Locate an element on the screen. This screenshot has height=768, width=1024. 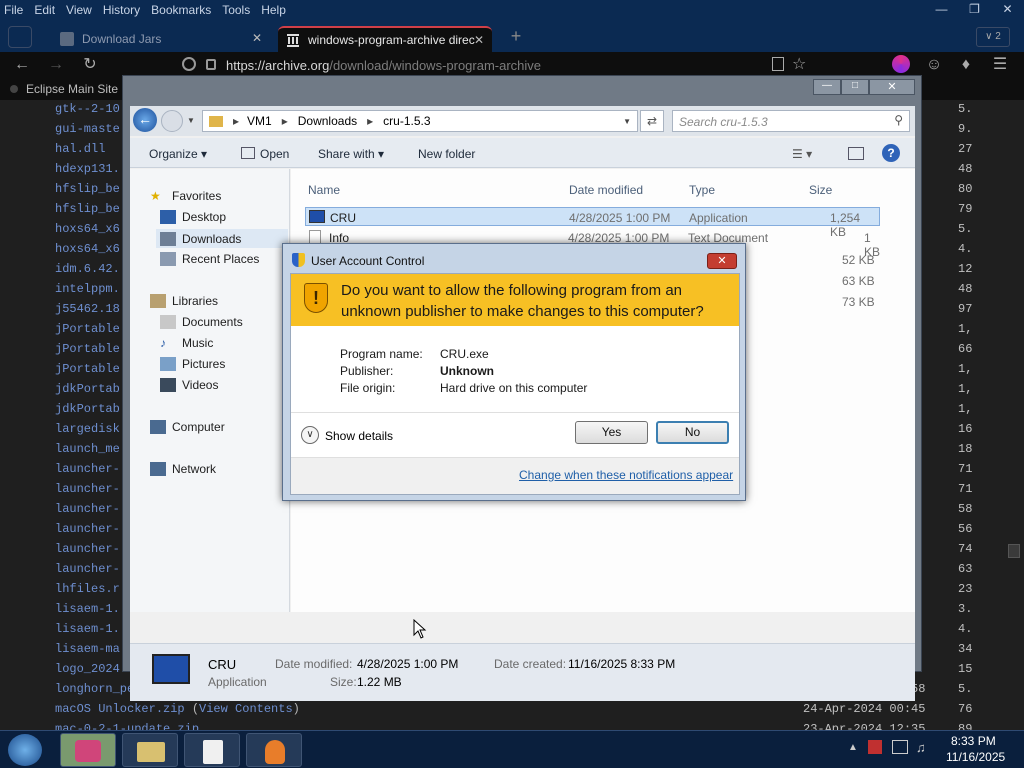
nav-computer: Computer is located at coordinates (187, 427).